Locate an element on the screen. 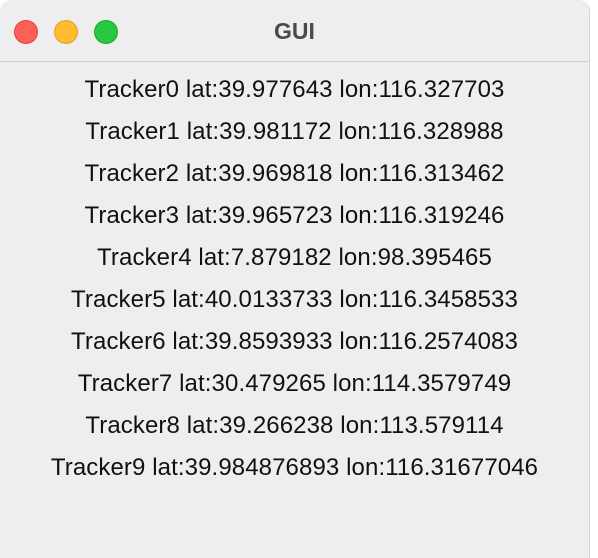 Image resolution: width=598 pixels, height=558 pixels. tracker-row-8: Tracker8 lat:39.266238 lon:113.579114 is located at coordinates (294, 425).